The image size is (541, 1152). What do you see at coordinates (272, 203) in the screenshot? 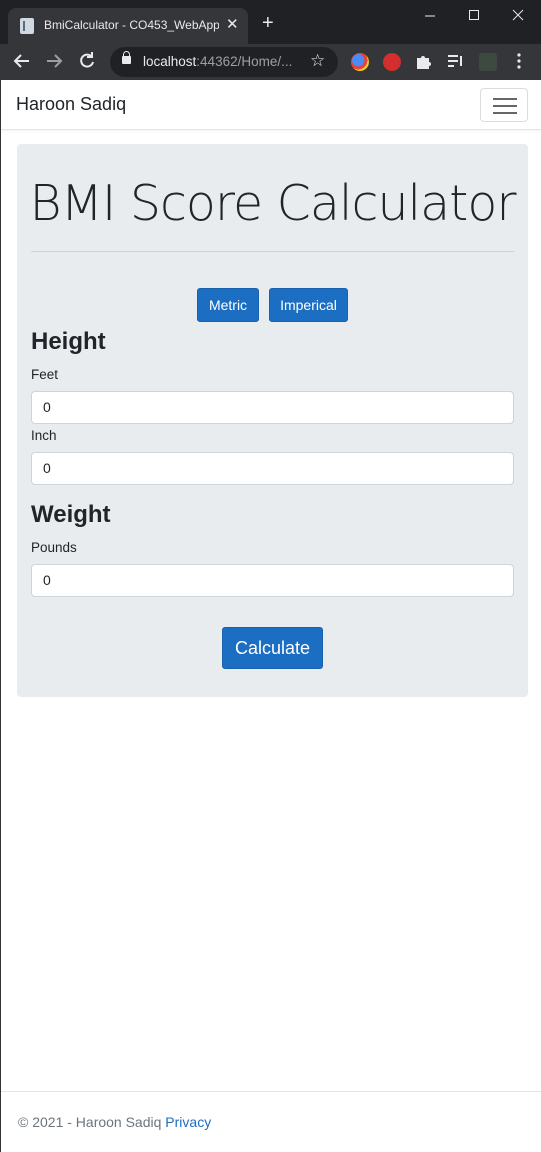
I see `page-title: BMI Score Calculator` at bounding box center [272, 203].